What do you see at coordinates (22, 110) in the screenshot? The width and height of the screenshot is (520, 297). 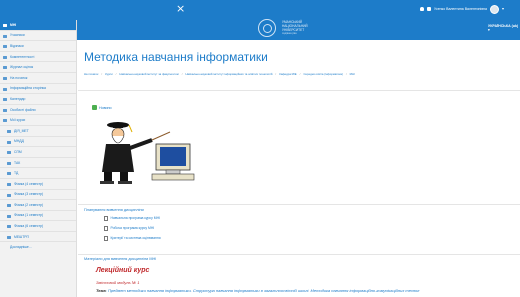 I see `sidebar-item-label: Особисті файли` at bounding box center [22, 110].